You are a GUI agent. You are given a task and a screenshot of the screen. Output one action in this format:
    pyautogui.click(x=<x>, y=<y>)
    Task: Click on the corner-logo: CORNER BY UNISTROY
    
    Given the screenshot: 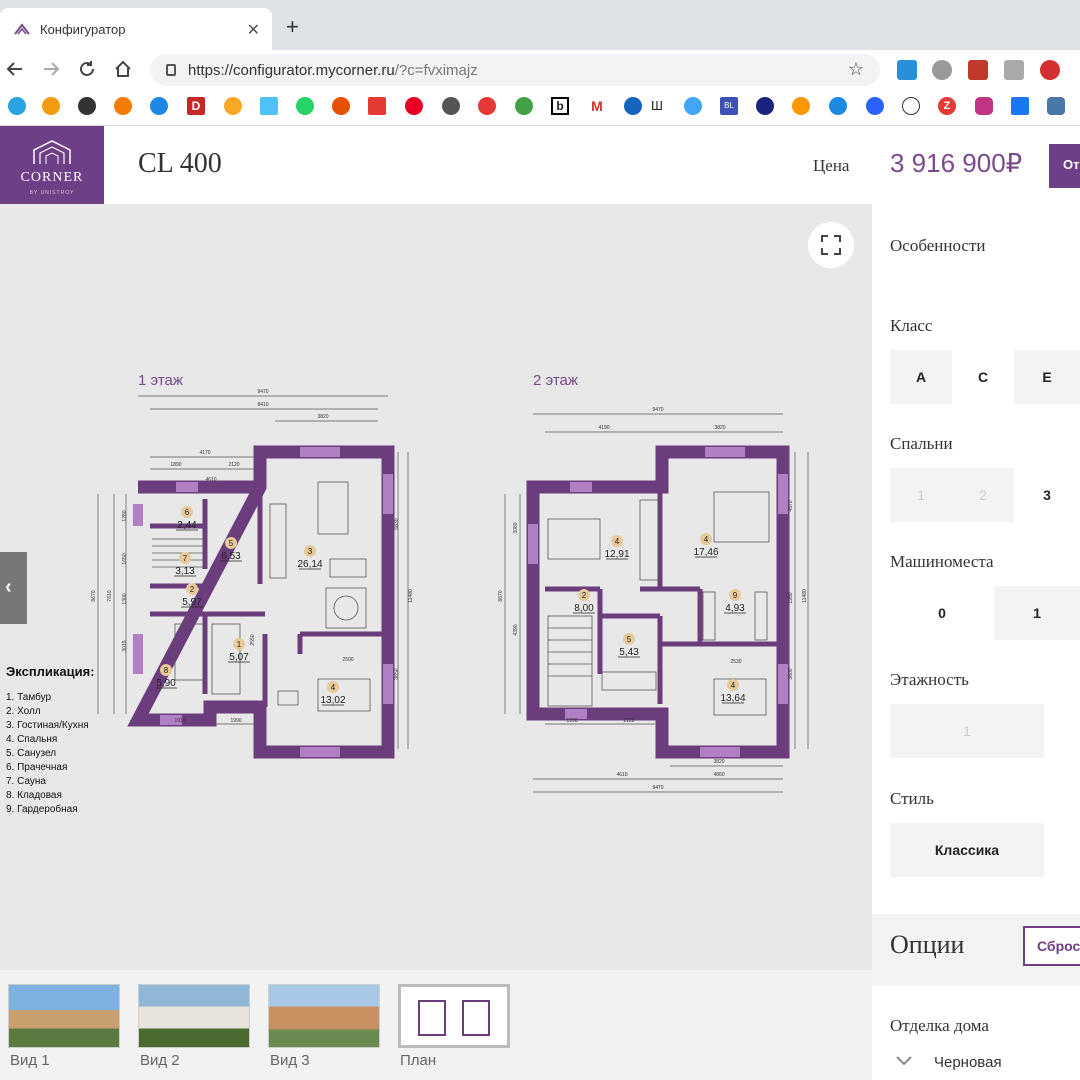 What is the action you would take?
    pyautogui.click(x=52, y=165)
    